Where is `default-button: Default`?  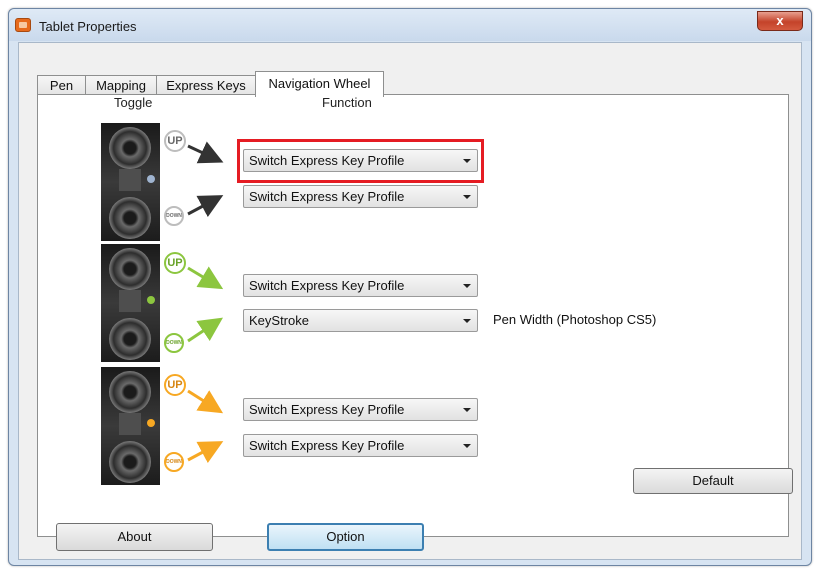
default-button: Default is located at coordinates (713, 481).